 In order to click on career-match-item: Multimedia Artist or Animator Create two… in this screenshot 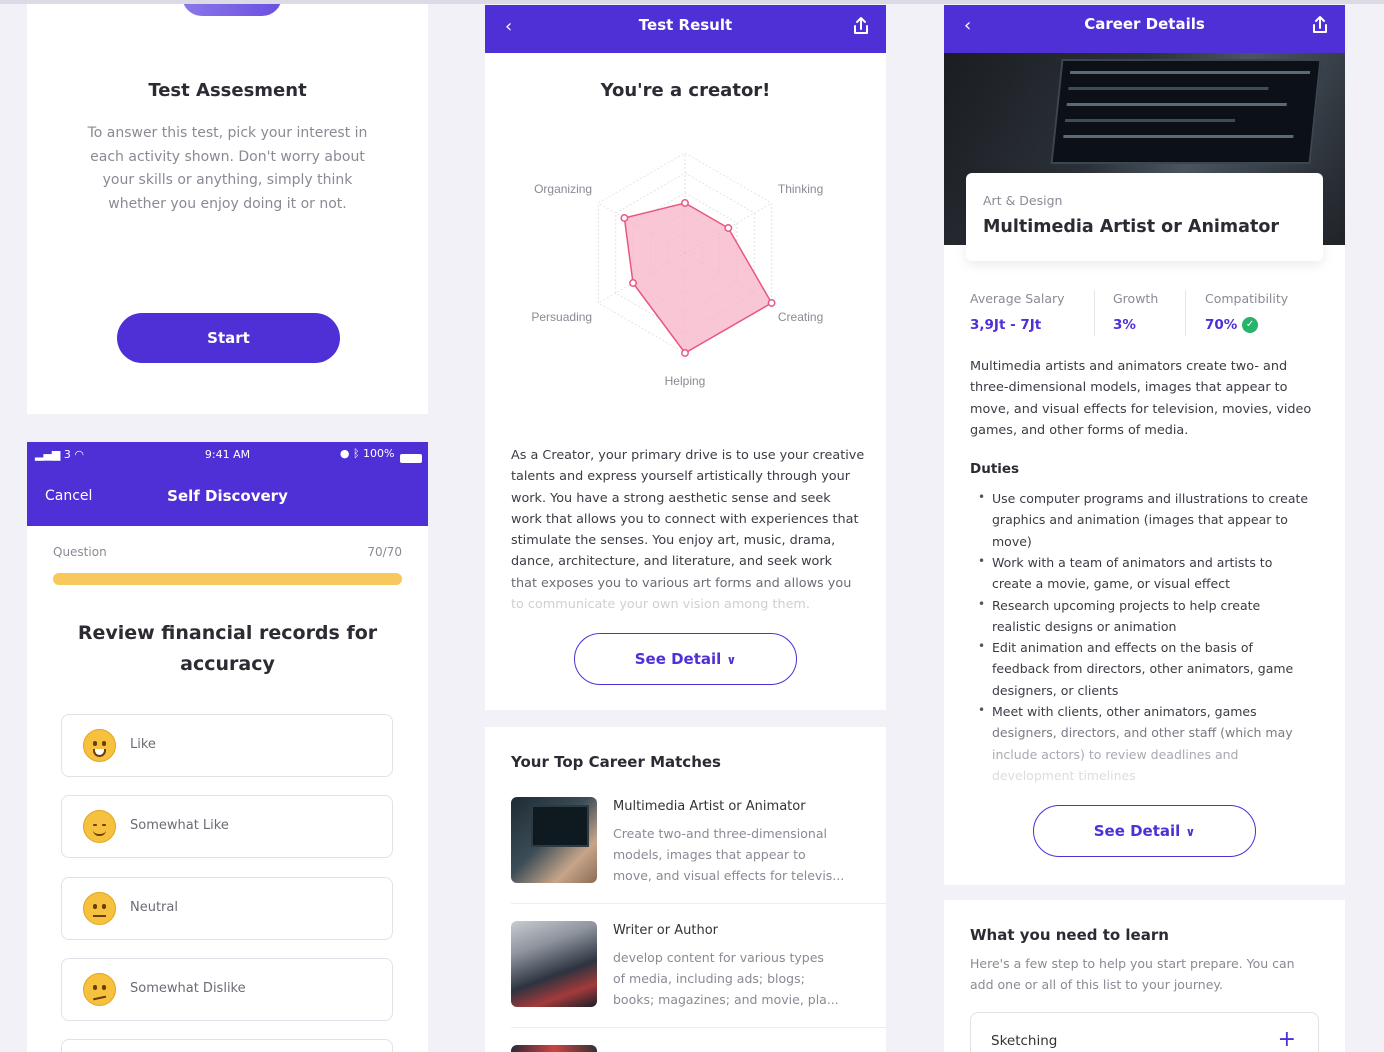, I will do `click(698, 847)`.